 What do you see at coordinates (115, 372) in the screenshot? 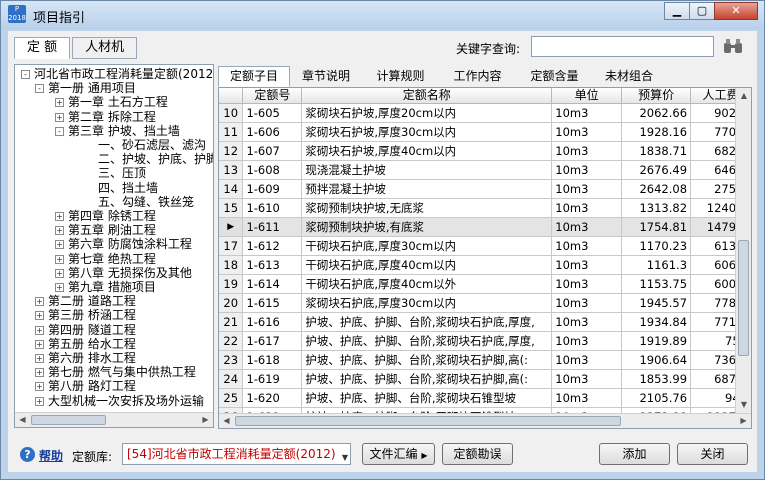
I see `tree-node: + 第七册 燃气与集中供热工程` at bounding box center [115, 372].